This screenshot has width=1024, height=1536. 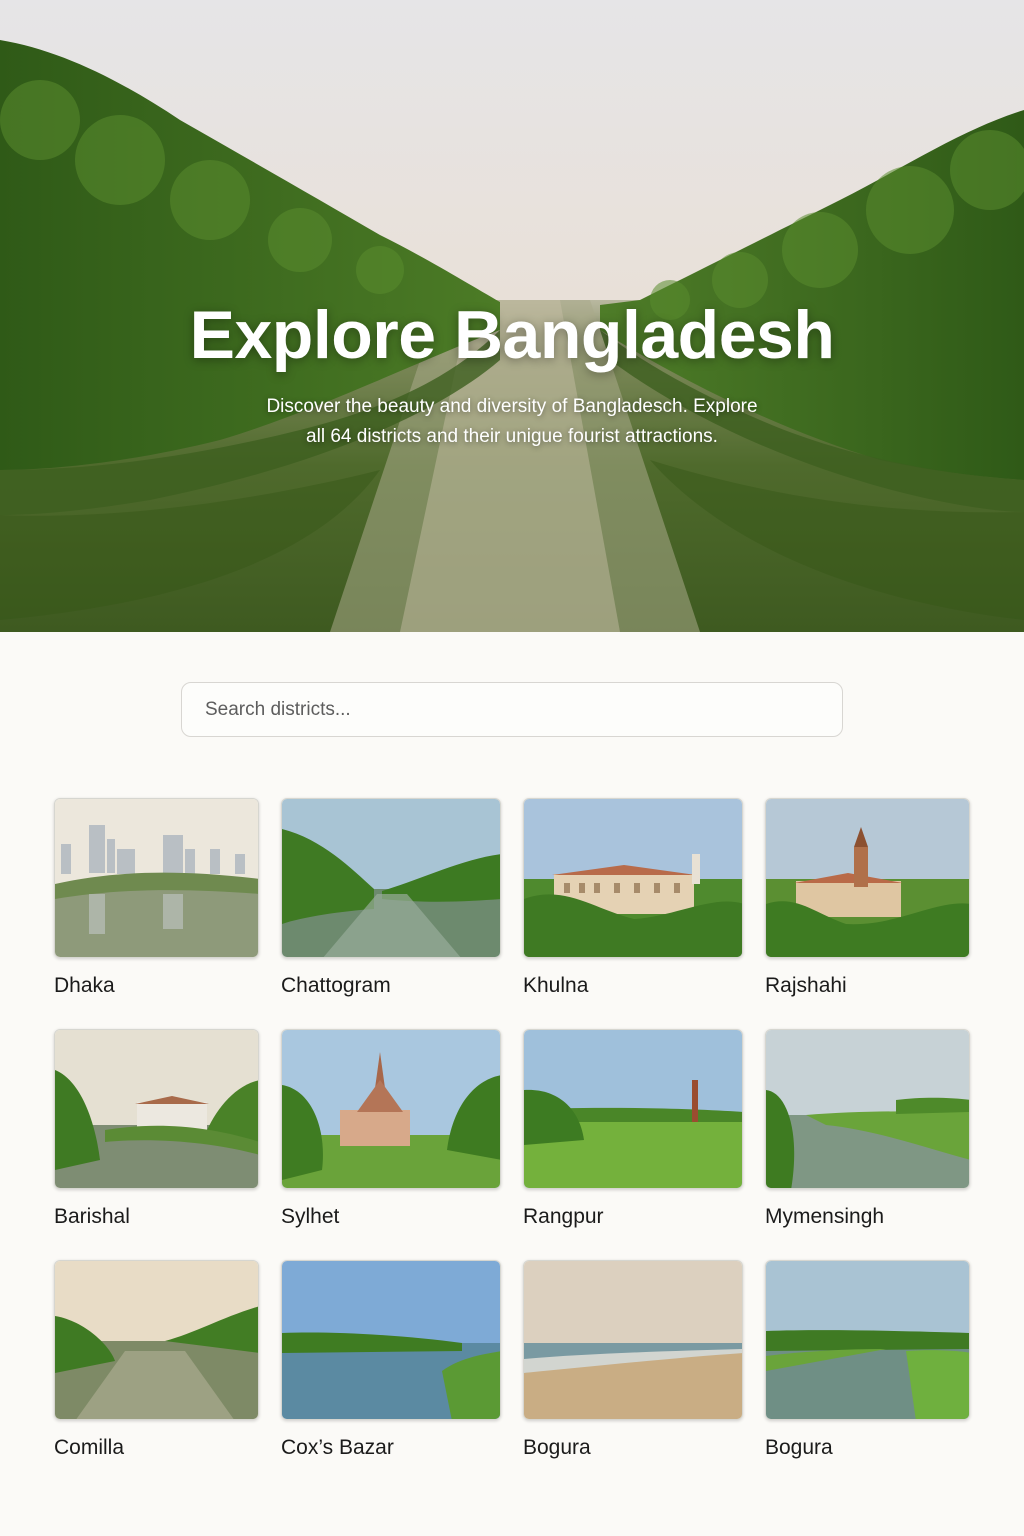 What do you see at coordinates (824, 1217) in the screenshot?
I see `district-name: Mymensingh` at bounding box center [824, 1217].